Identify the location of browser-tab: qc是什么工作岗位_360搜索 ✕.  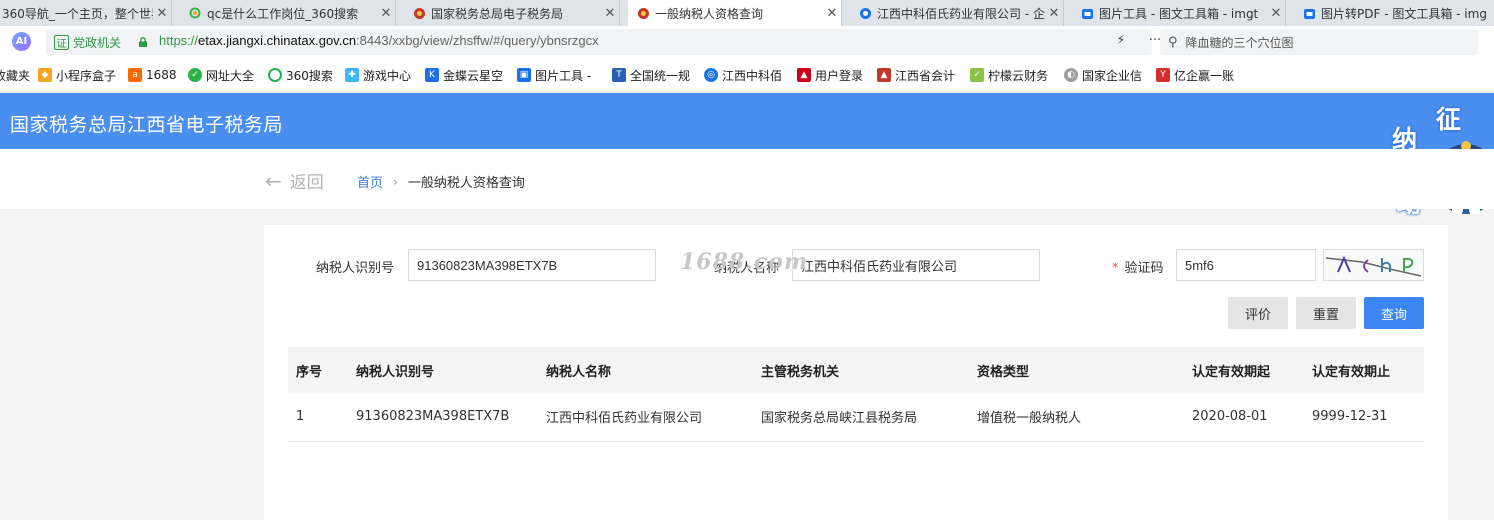
(288, 13).